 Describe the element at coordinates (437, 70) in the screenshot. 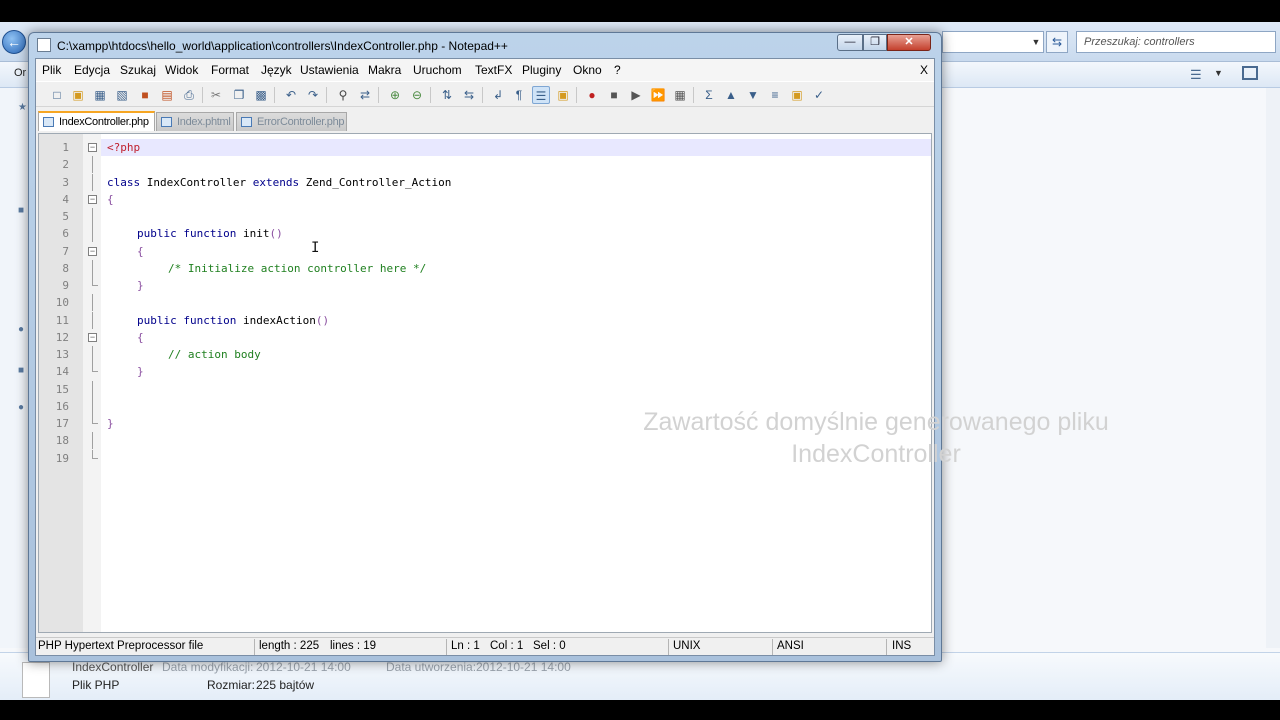

I see `menu-uruchom: Uruchom` at that location.